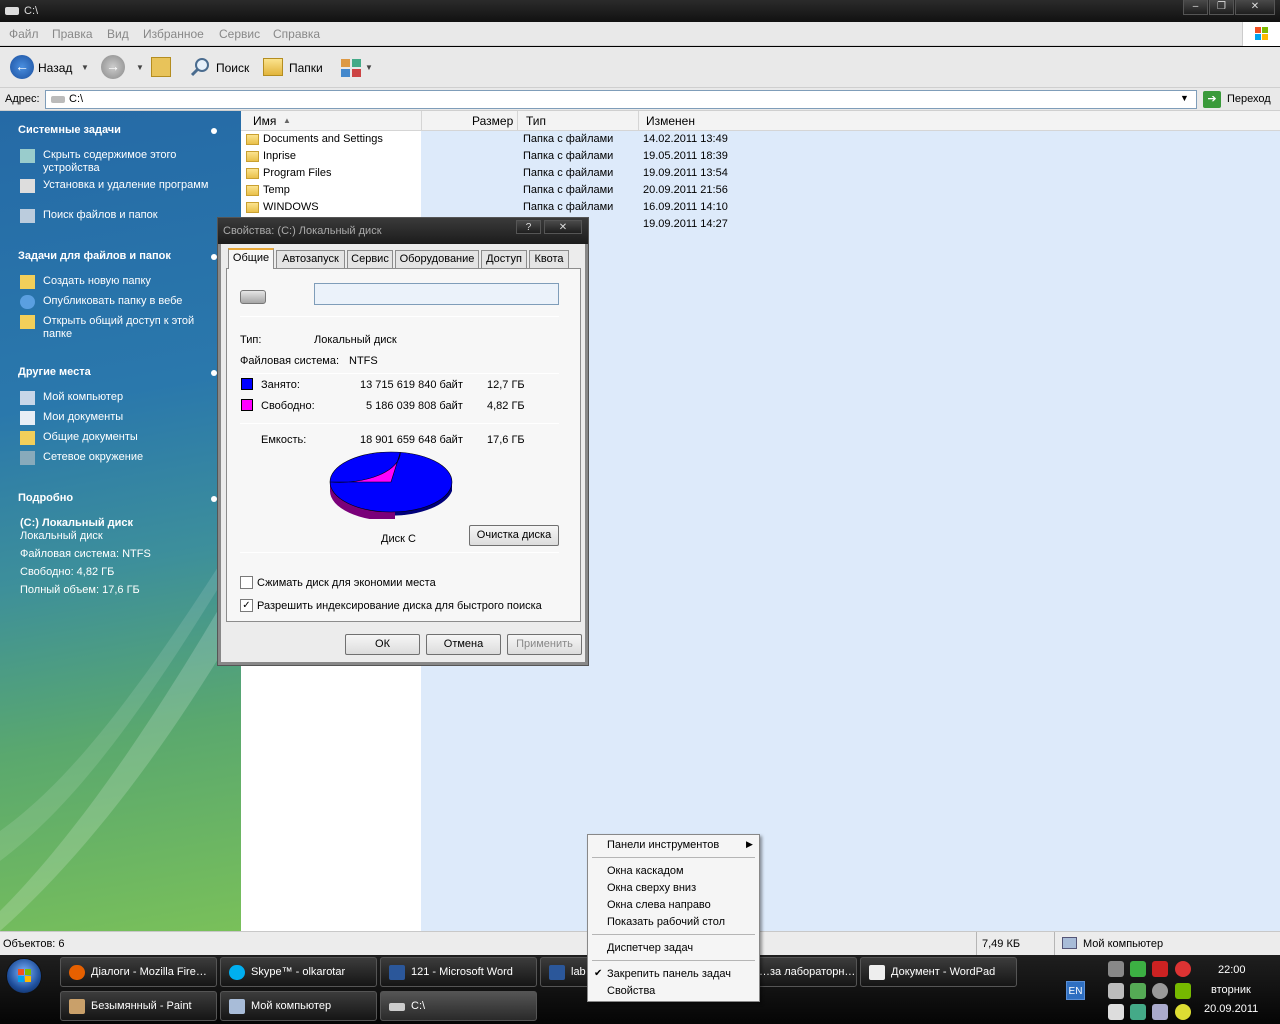 Image resolution: width=1280 pixels, height=1024 pixels. Describe the element at coordinates (666, 922) in the screenshot. I see `menu-item-show-desktop: Показать рабочий стол` at that location.